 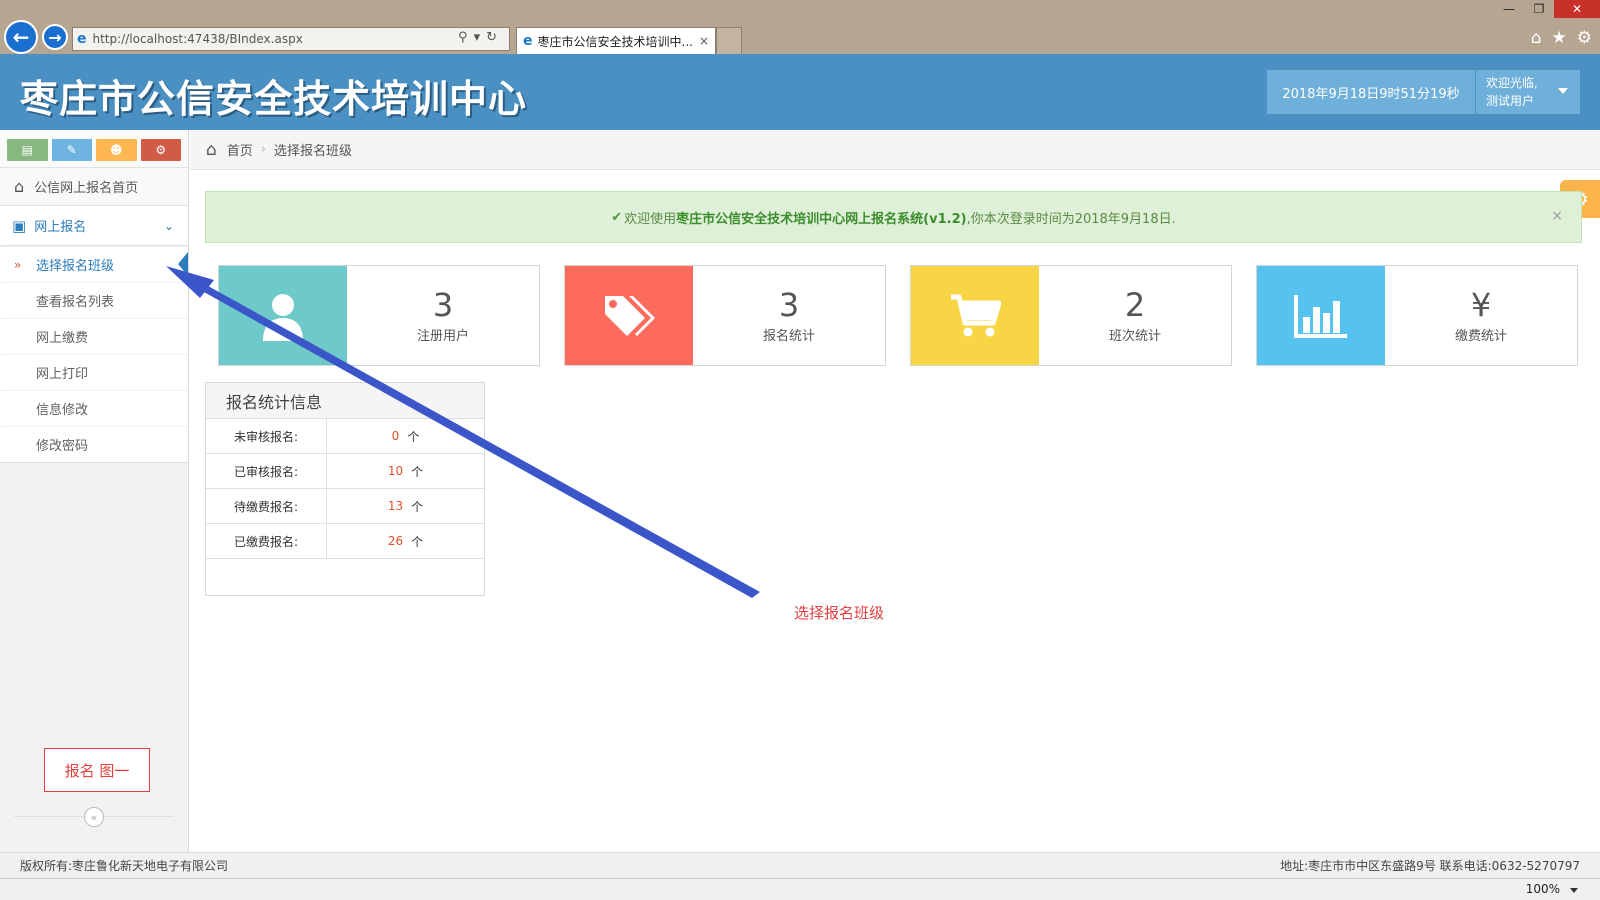 What do you see at coordinates (528, 41) in the screenshot?
I see `tab-ie-icon: e` at bounding box center [528, 41].